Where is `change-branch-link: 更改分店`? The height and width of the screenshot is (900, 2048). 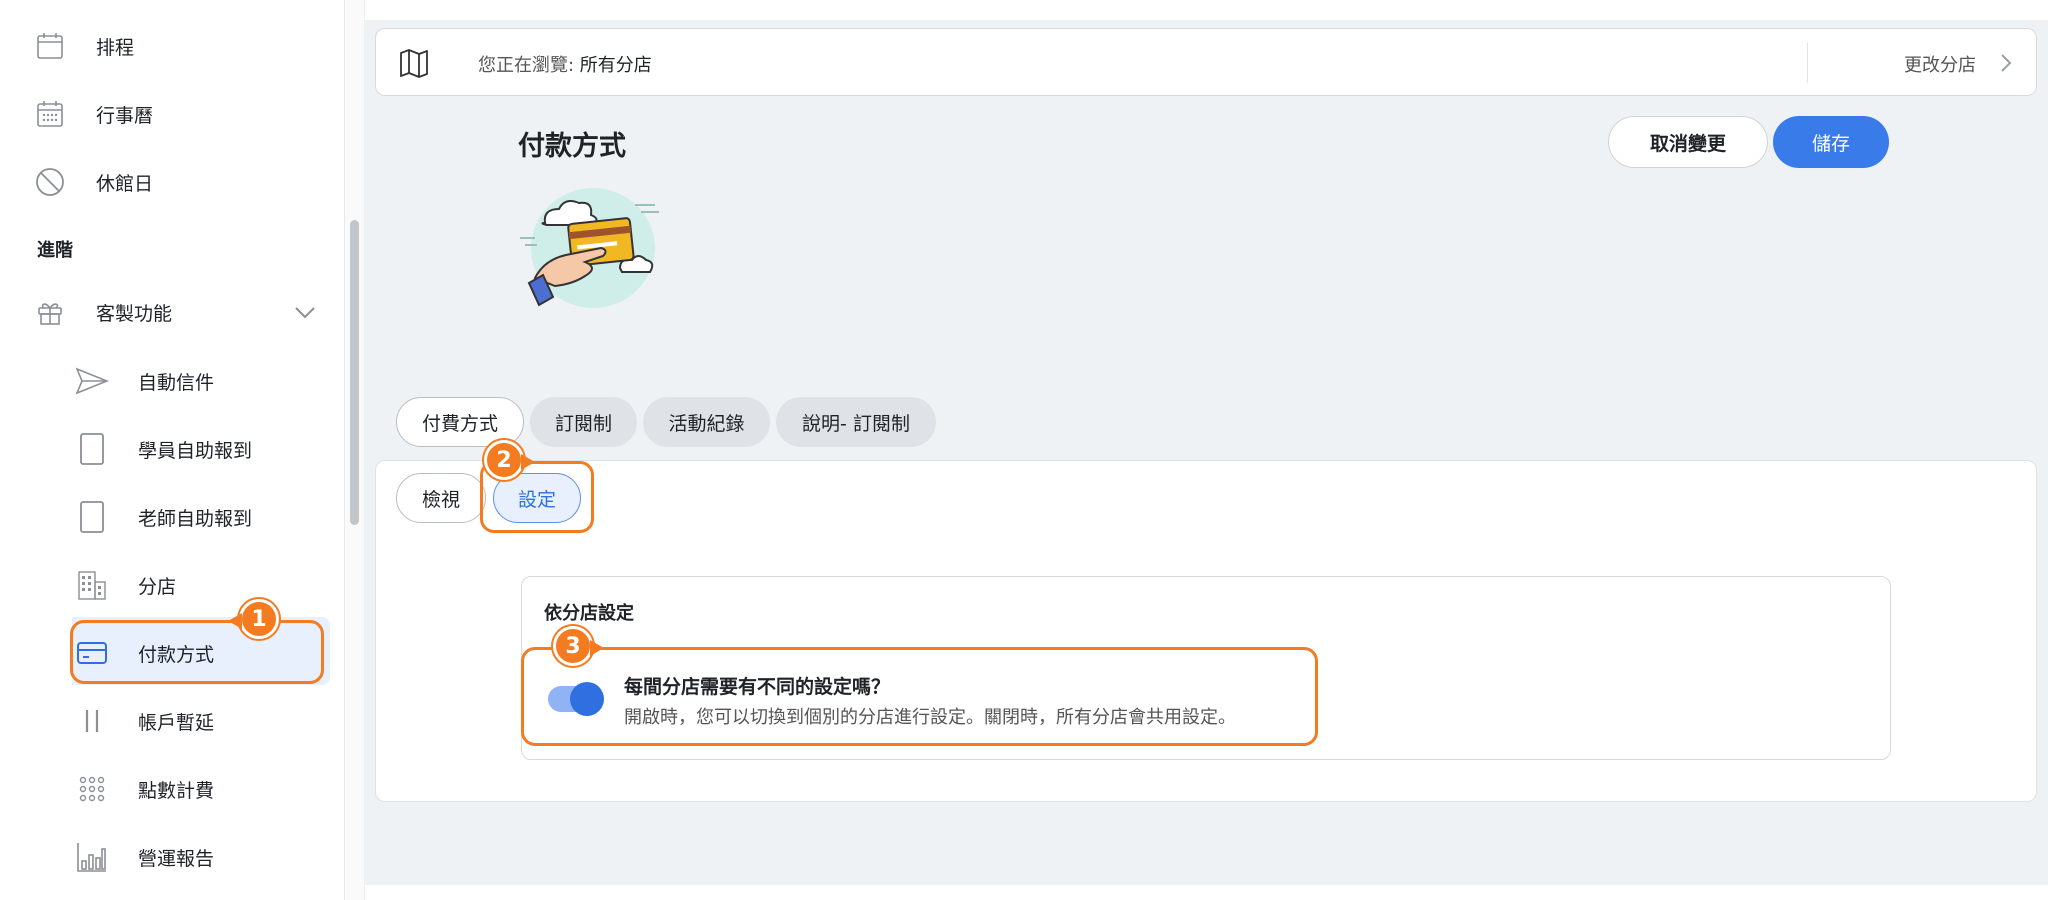
change-branch-link: 更改分店 is located at coordinates (1940, 64).